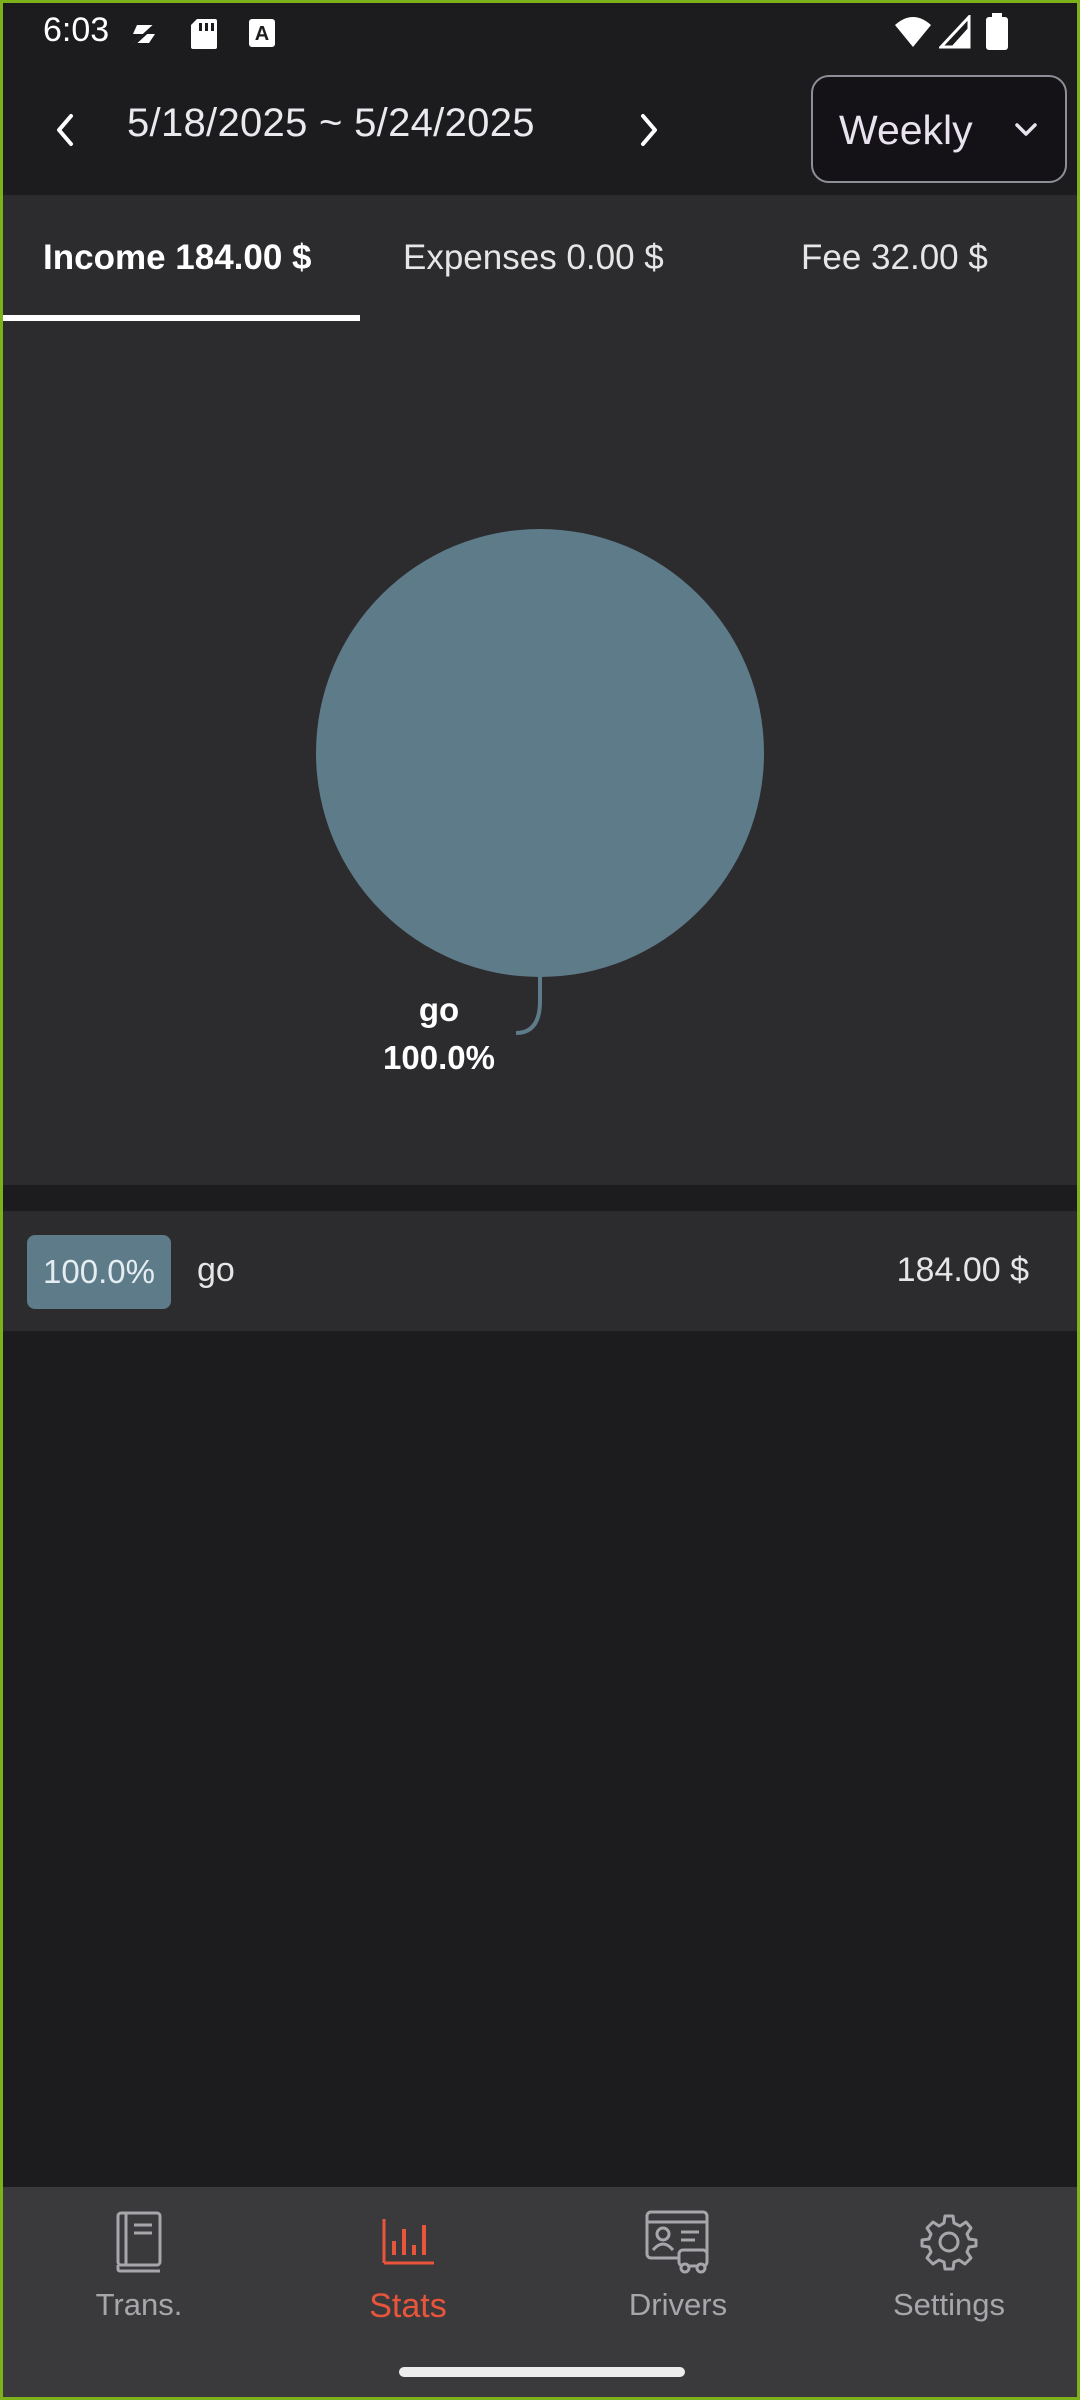 The width and height of the screenshot is (1080, 2400). Describe the element at coordinates (906, 130) in the screenshot. I see `period-selected-value: Weekly` at that location.